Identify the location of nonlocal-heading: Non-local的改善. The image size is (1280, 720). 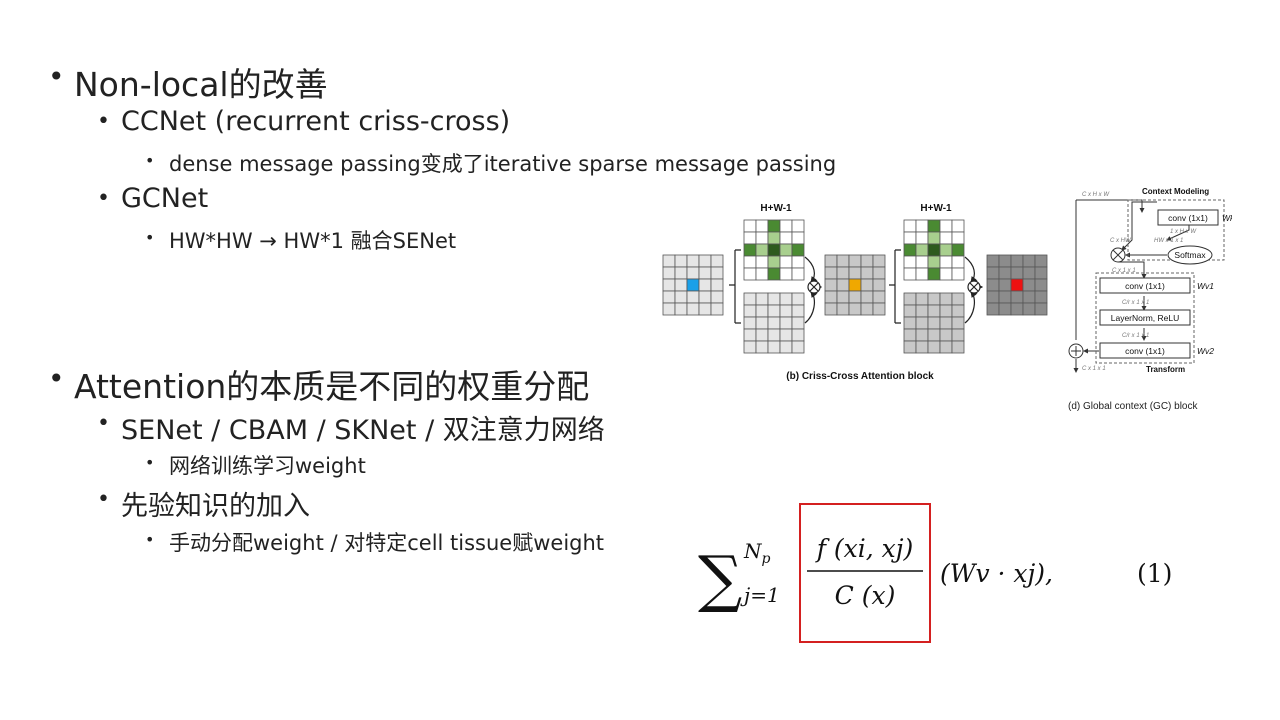
(201, 84).